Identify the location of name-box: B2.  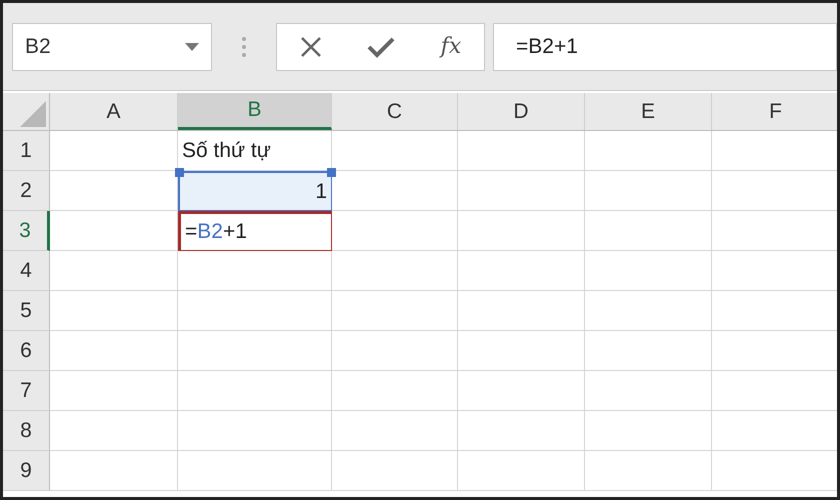
(112, 46).